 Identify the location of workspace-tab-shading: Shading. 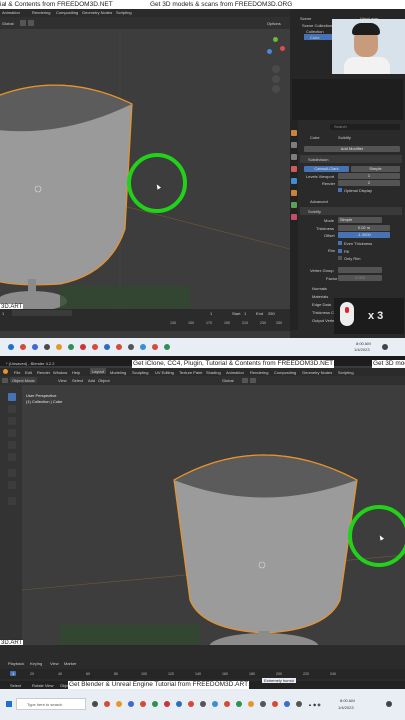
(213, 372).